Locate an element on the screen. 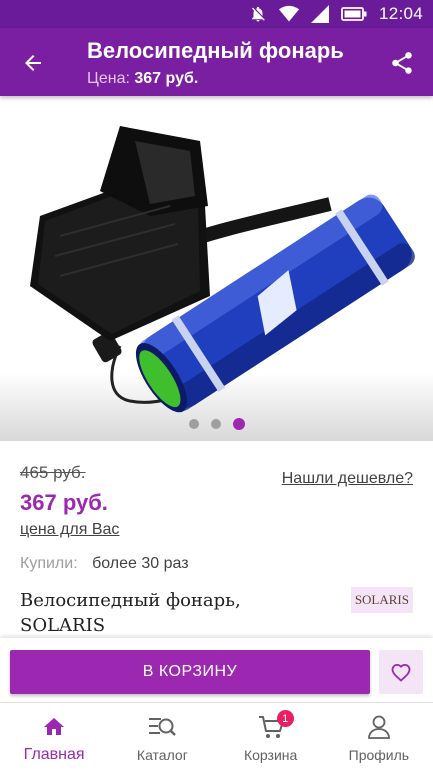 The width and height of the screenshot is (433, 770). notifications-off-icon is located at coordinates (258, 14).